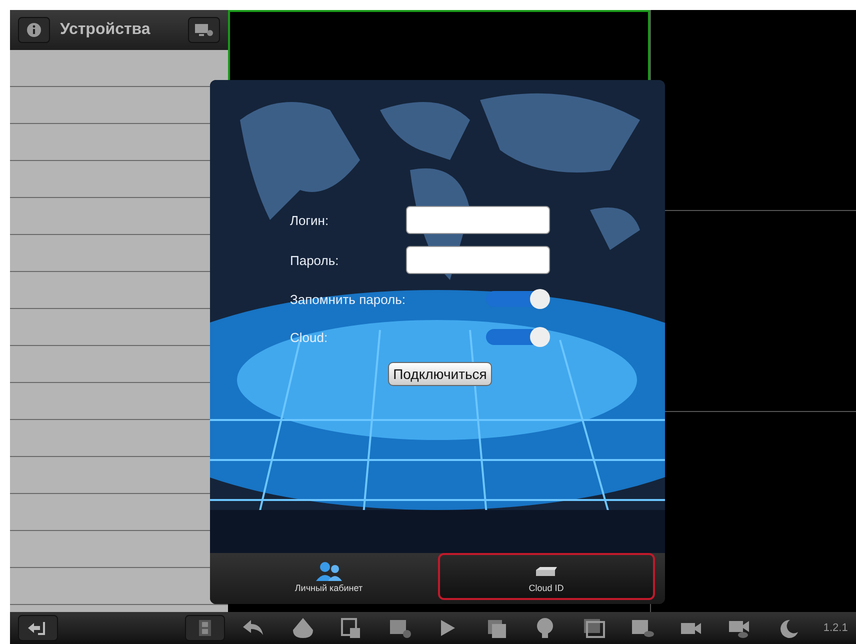 The height and width of the screenshot is (644, 856). I want to click on window-eye-icon, so click(642, 628).